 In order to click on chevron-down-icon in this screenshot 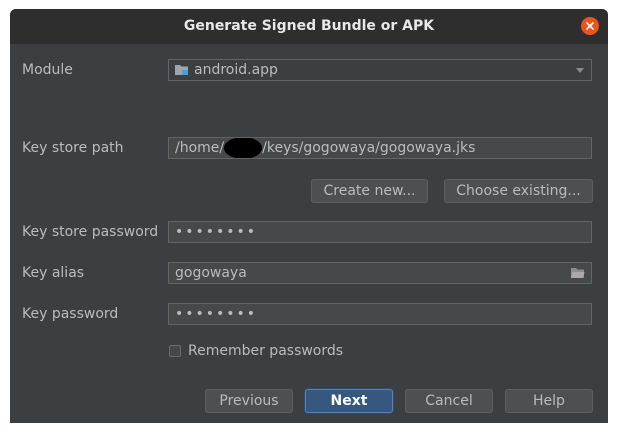, I will do `click(580, 70)`.